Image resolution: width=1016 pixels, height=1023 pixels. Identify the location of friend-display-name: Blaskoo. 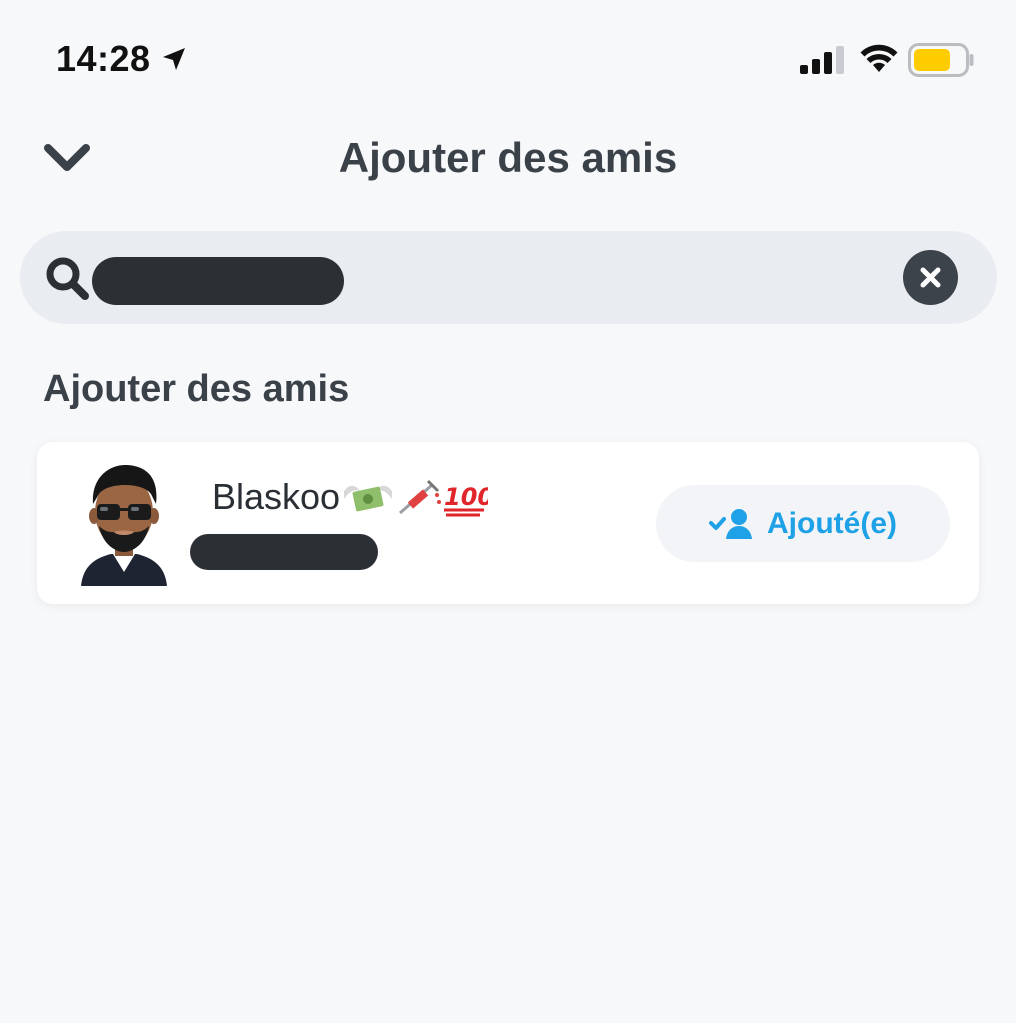
(276, 496).